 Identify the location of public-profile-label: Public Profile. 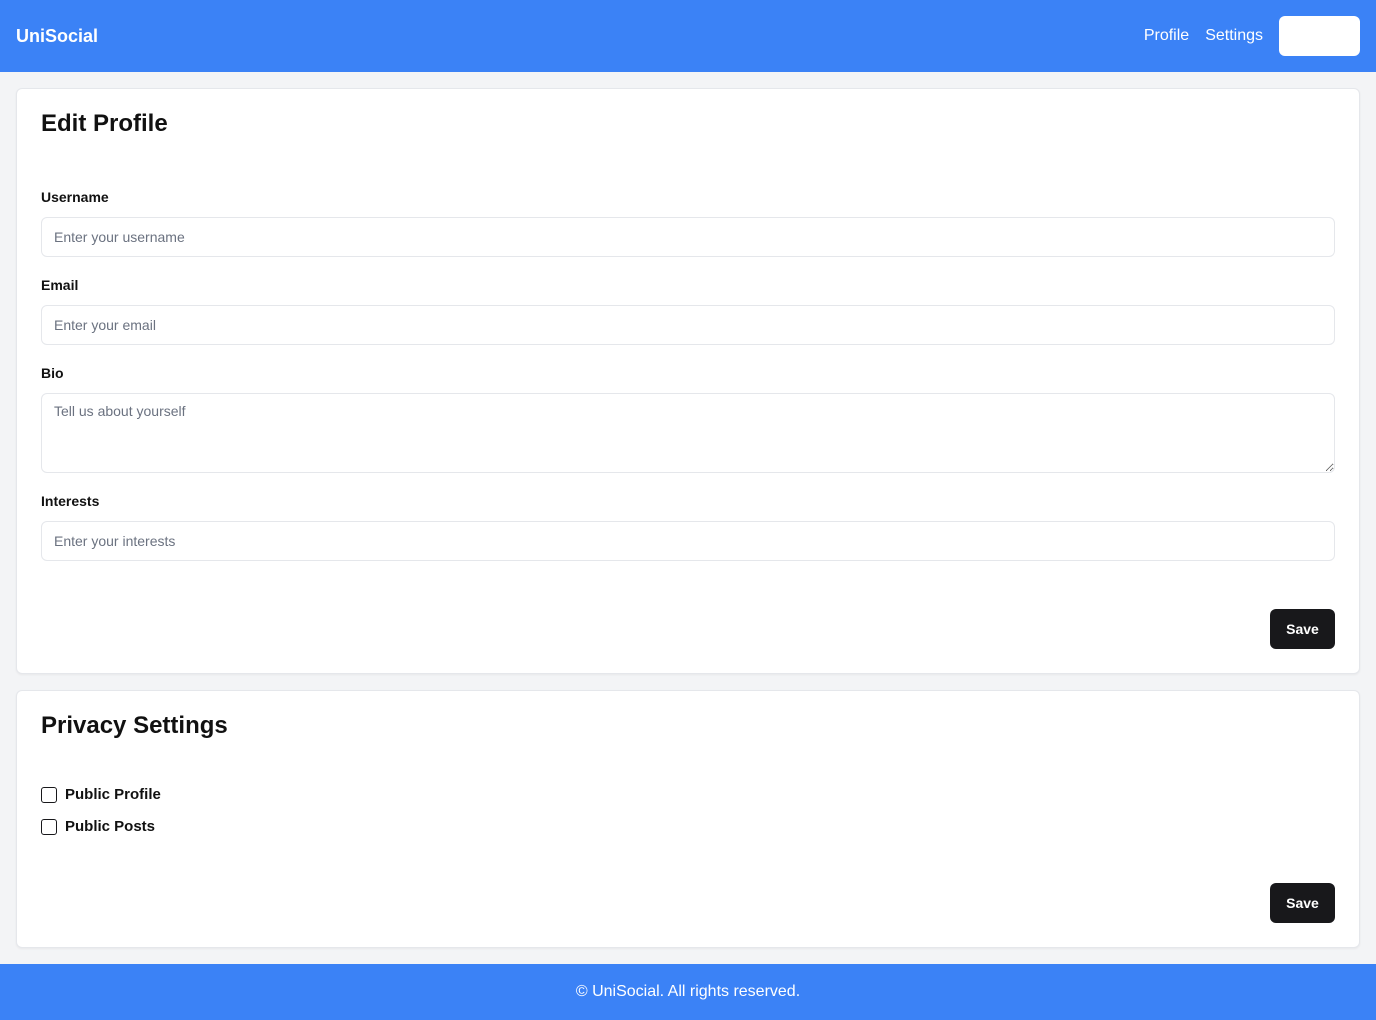
(113, 794).